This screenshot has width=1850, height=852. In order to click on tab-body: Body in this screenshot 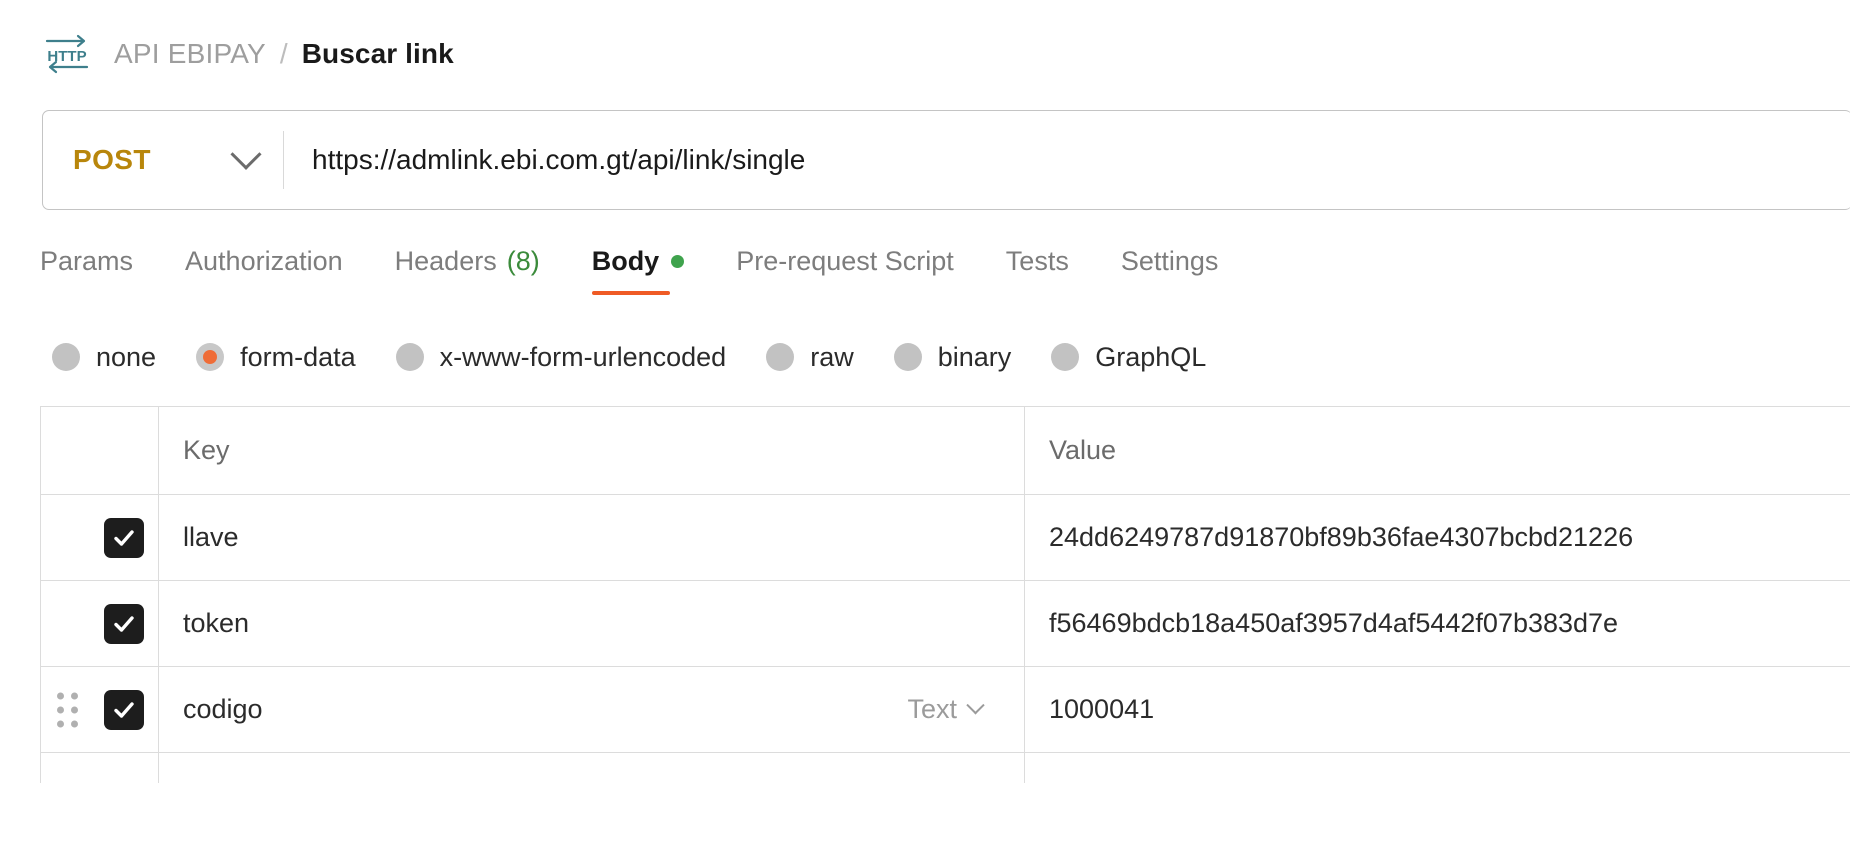, I will do `click(638, 270)`.